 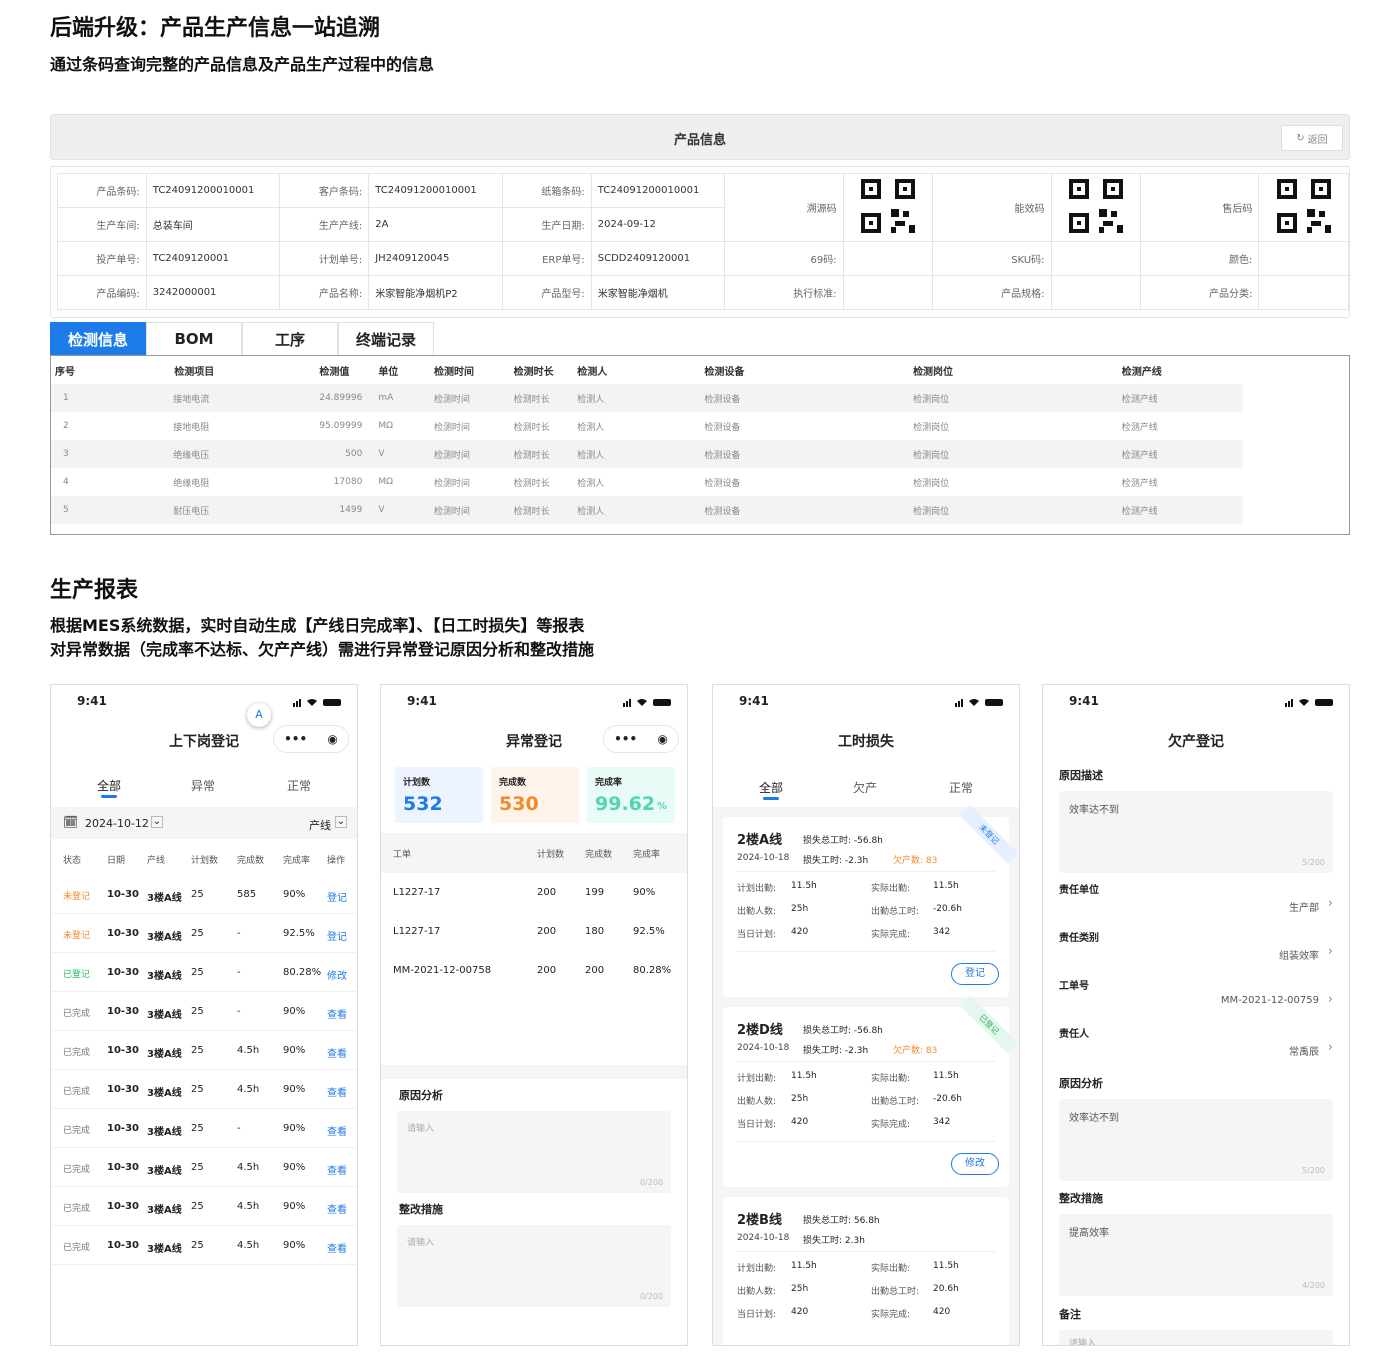 What do you see at coordinates (1270, 1000) in the screenshot?
I see `field-value: MM-2021-12-00759` at bounding box center [1270, 1000].